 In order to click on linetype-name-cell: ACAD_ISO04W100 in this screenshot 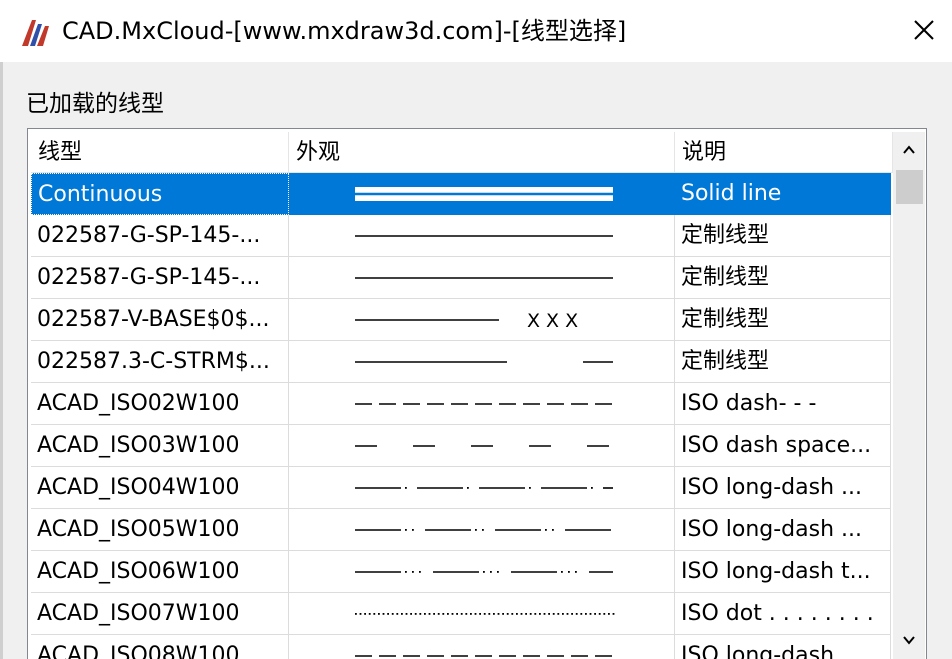, I will do `click(160, 488)`.